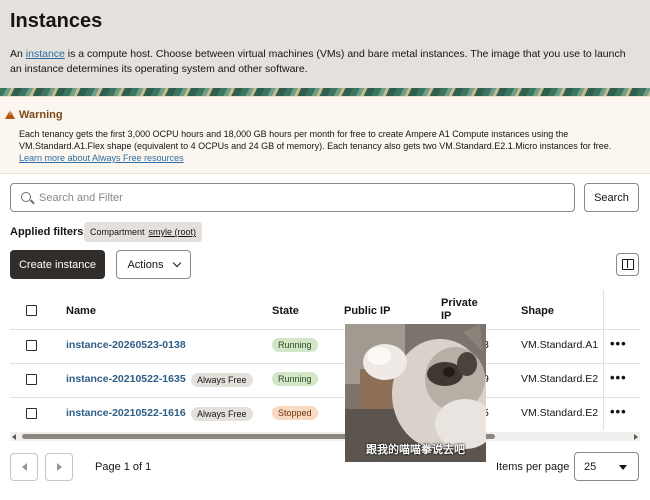  Describe the element at coordinates (603, 360) in the screenshot. I see `column-divider` at that location.